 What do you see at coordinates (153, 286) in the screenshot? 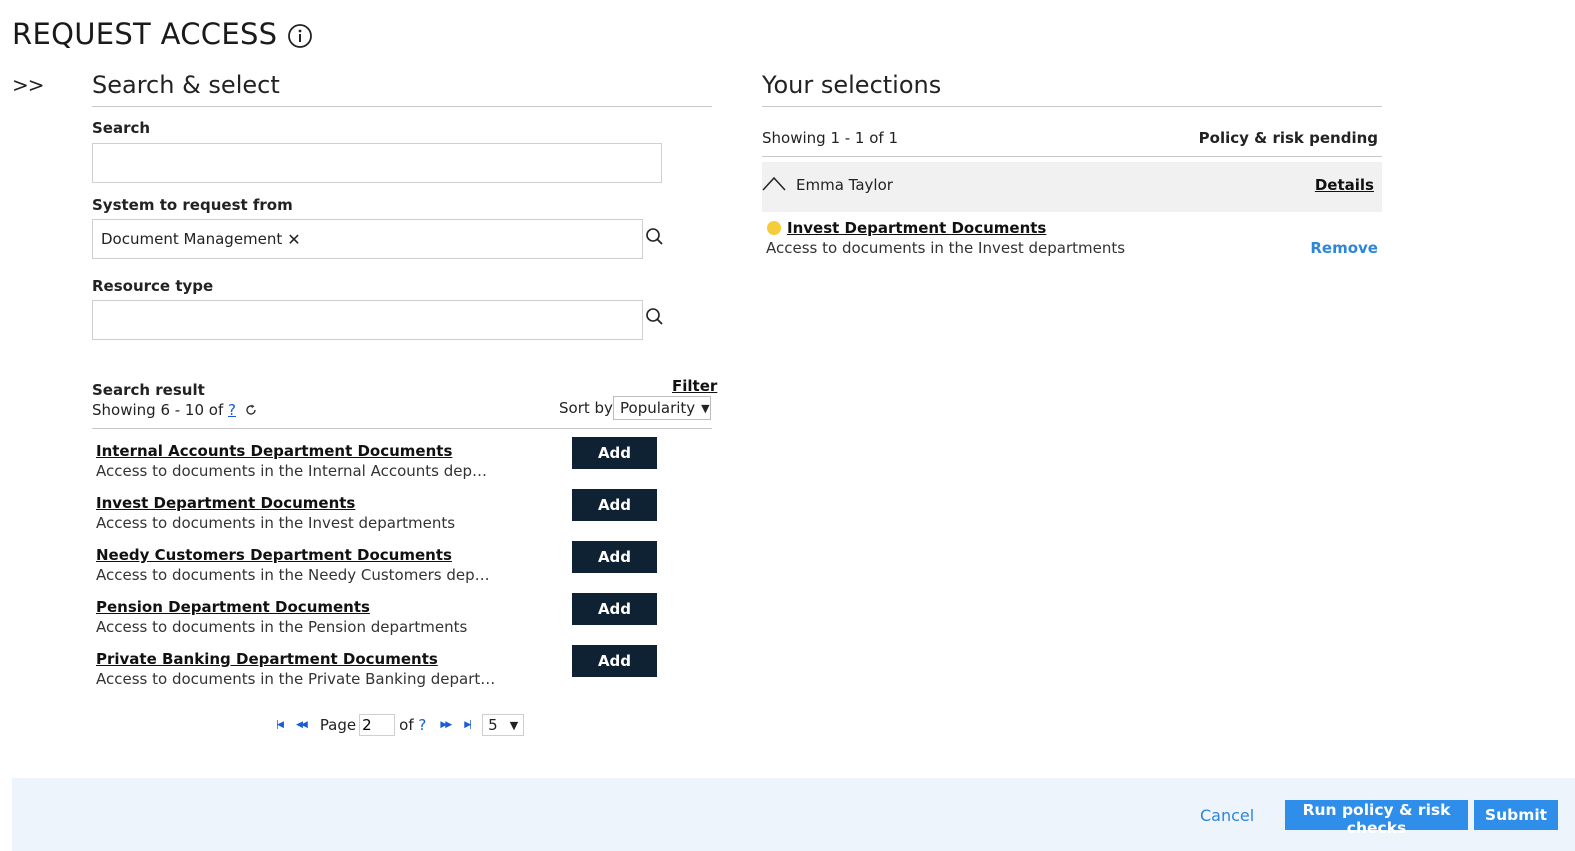
I see `resource-type-label: Resource type` at bounding box center [153, 286].